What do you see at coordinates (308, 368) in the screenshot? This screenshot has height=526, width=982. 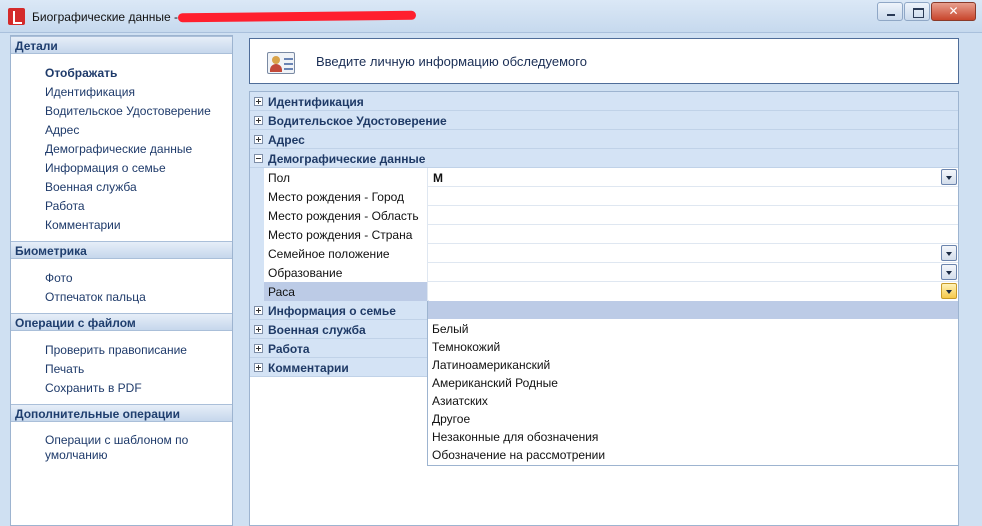 I see `category-label: Комментарии` at bounding box center [308, 368].